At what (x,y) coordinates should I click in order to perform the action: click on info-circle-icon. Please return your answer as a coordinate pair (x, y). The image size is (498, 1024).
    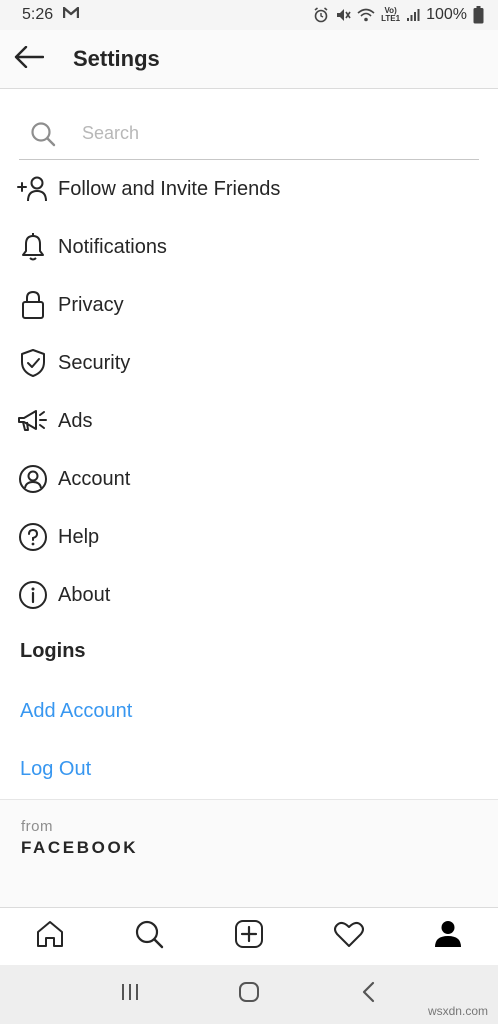
    Looking at the image, I should click on (29, 595).